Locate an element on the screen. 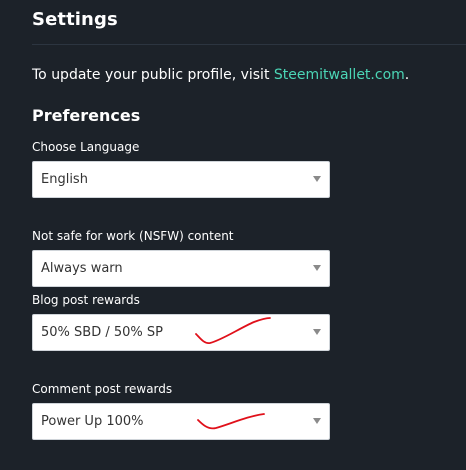 The height and width of the screenshot is (470, 466). language-label: Choose Language is located at coordinates (86, 147).